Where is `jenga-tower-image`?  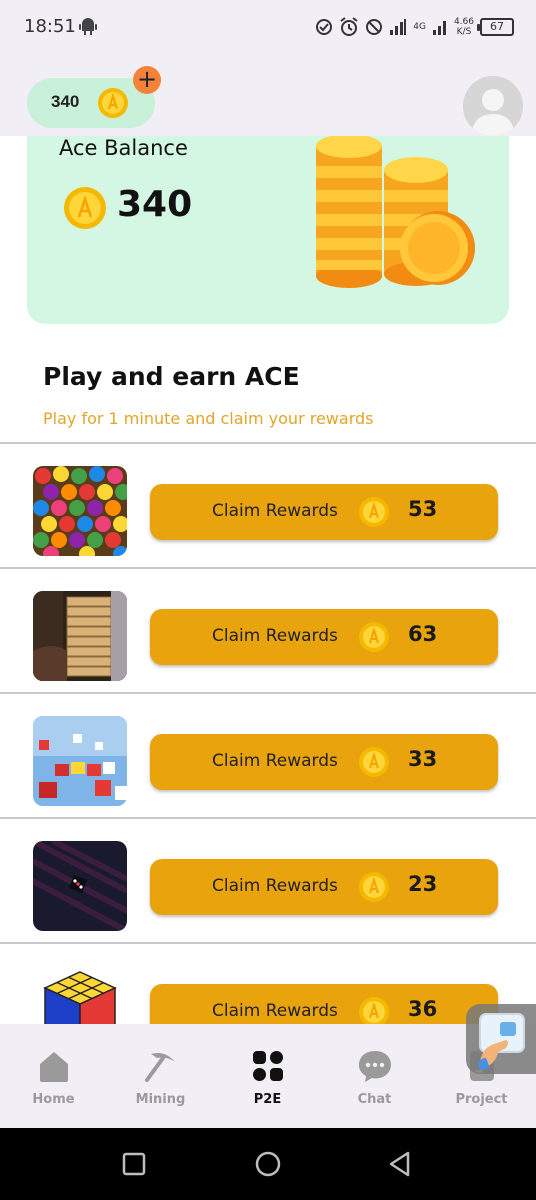 jenga-tower-image is located at coordinates (80, 636).